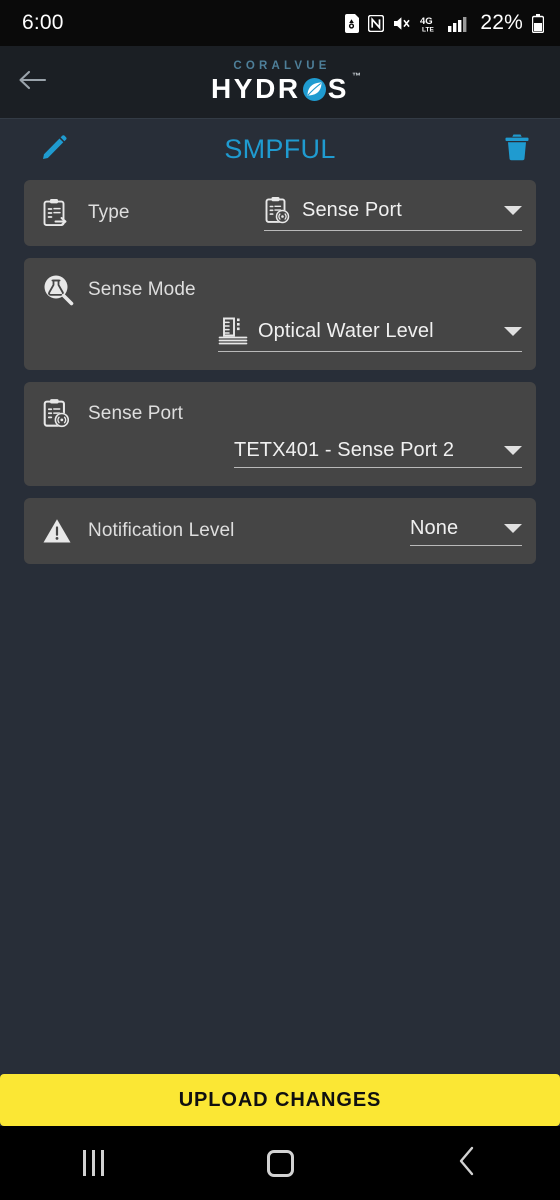 This screenshot has height=1200, width=560. What do you see at coordinates (338, 88) in the screenshot?
I see `logo-s-text: S` at bounding box center [338, 88].